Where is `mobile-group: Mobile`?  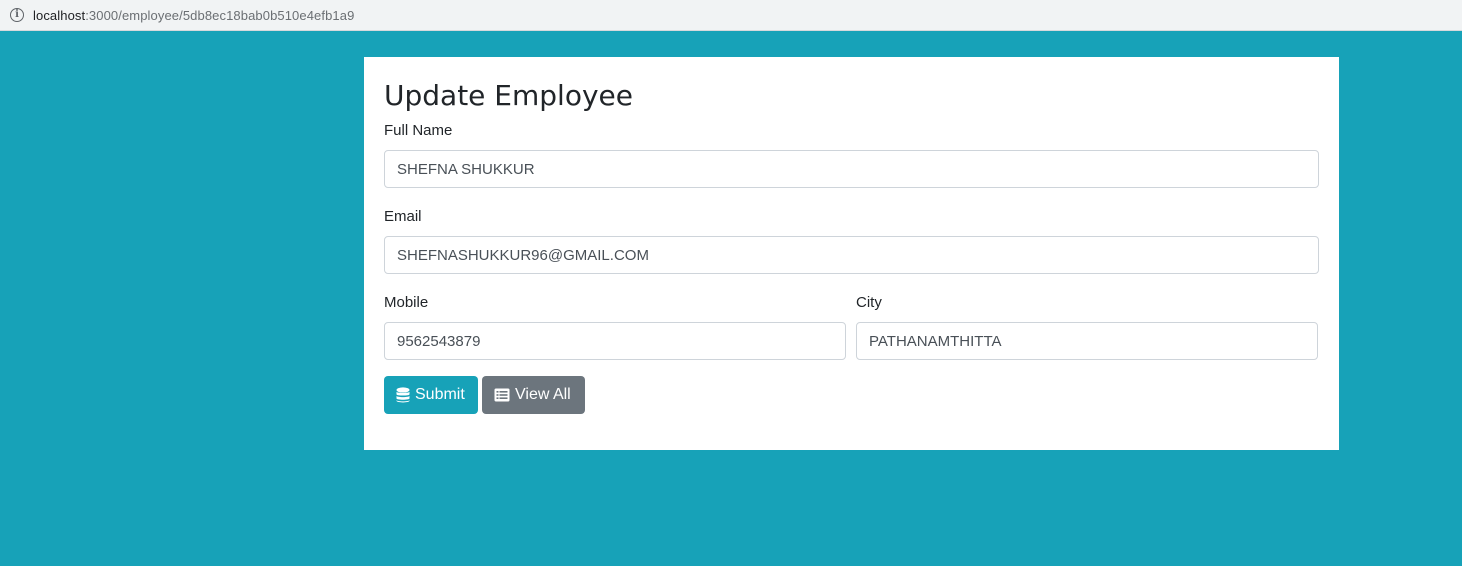
mobile-group: Mobile is located at coordinates (615, 326).